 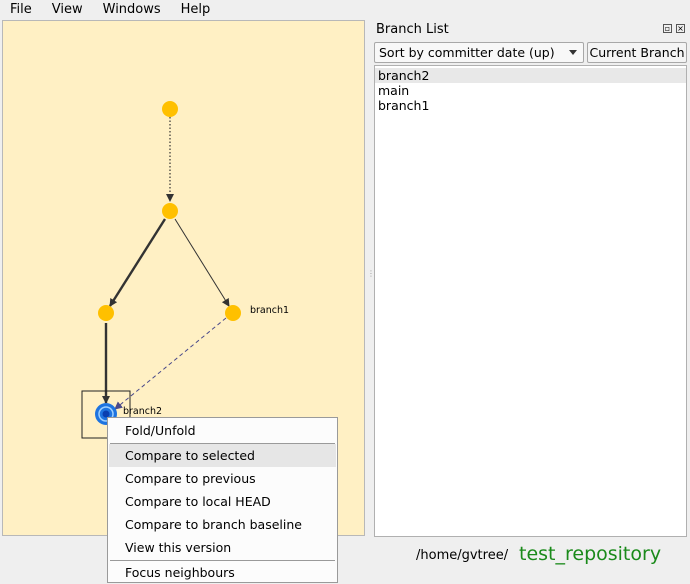 What do you see at coordinates (371, 279) in the screenshot?
I see `splitter-handle: ⋮` at bounding box center [371, 279].